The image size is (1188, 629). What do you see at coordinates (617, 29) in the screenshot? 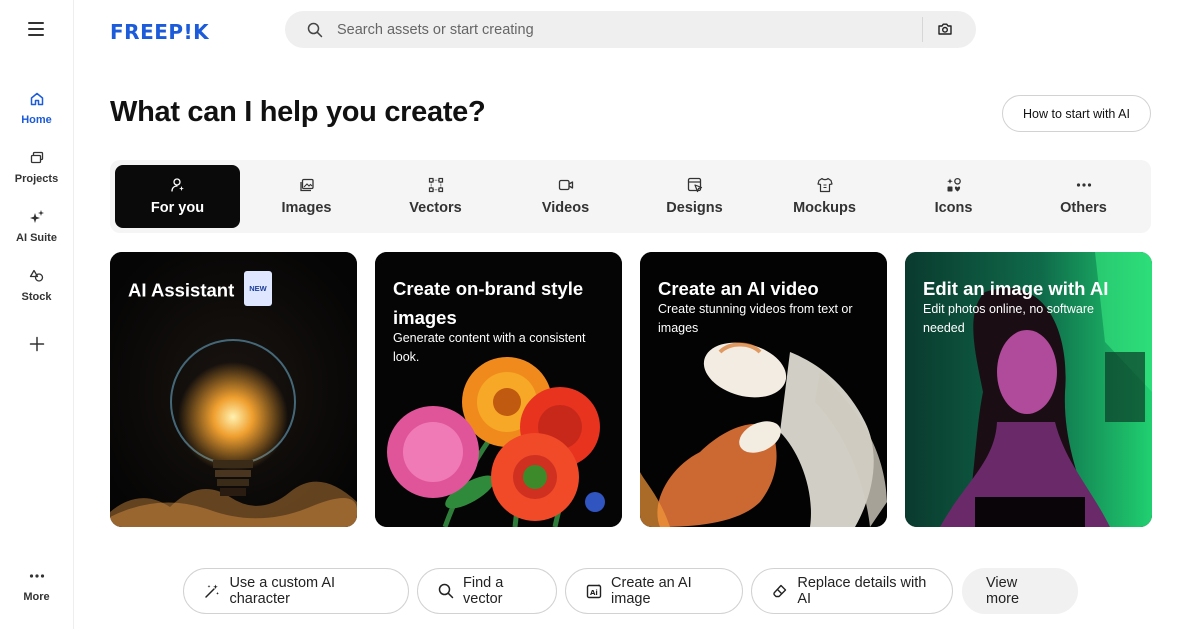
I see `search-input` at bounding box center [617, 29].